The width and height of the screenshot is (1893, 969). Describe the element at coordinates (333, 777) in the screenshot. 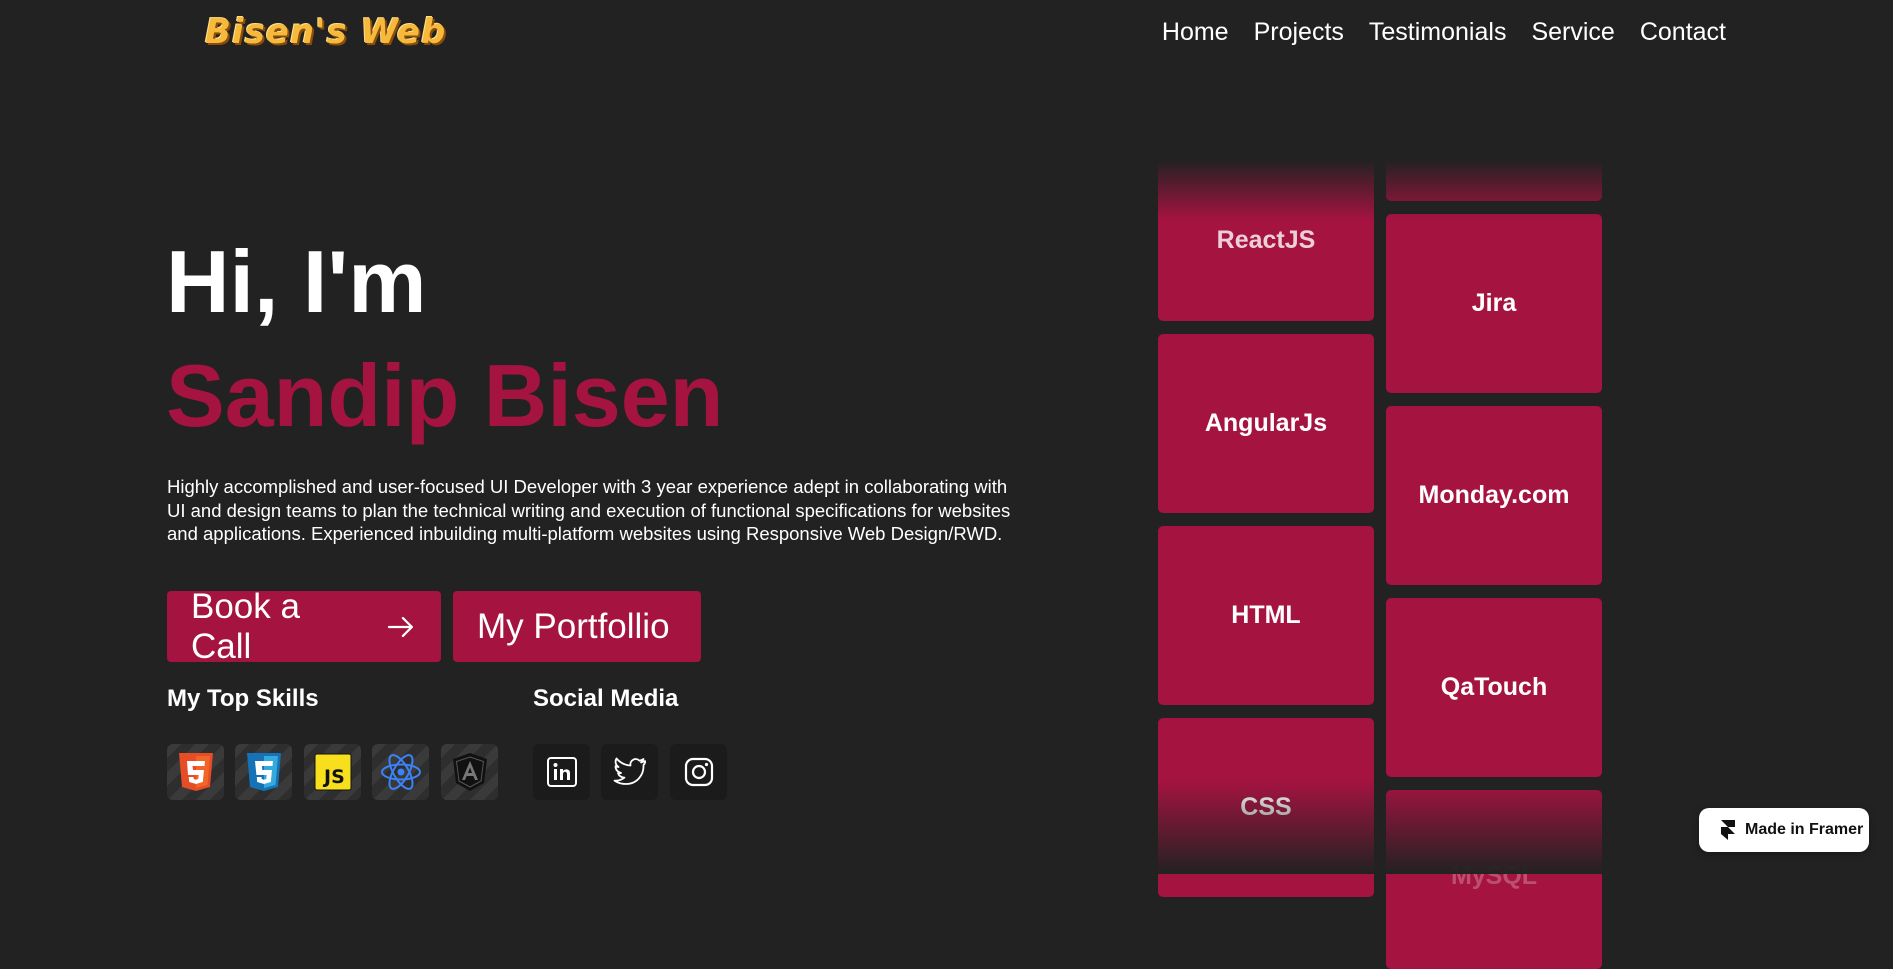

I see `svg-text: JS` at that location.